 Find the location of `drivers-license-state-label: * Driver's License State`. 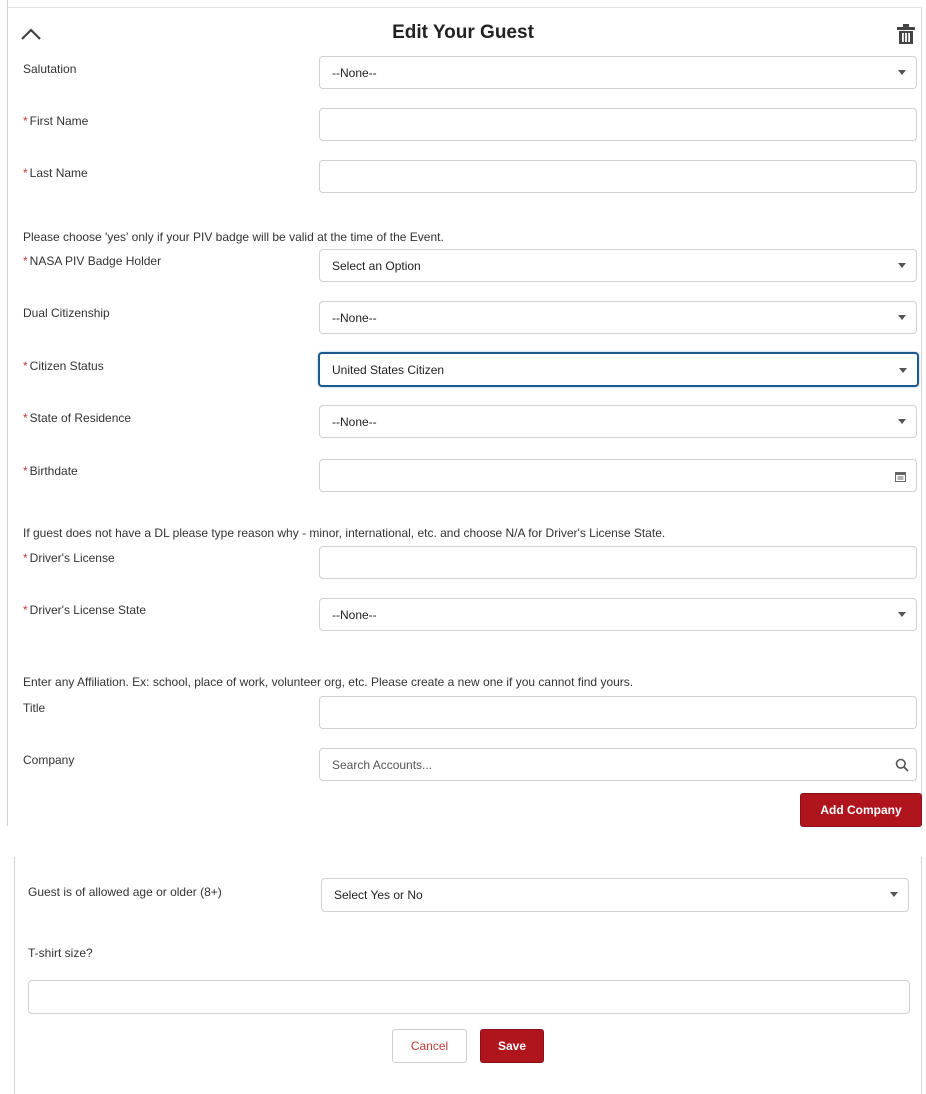

drivers-license-state-label: * Driver's License State is located at coordinates (85, 610).